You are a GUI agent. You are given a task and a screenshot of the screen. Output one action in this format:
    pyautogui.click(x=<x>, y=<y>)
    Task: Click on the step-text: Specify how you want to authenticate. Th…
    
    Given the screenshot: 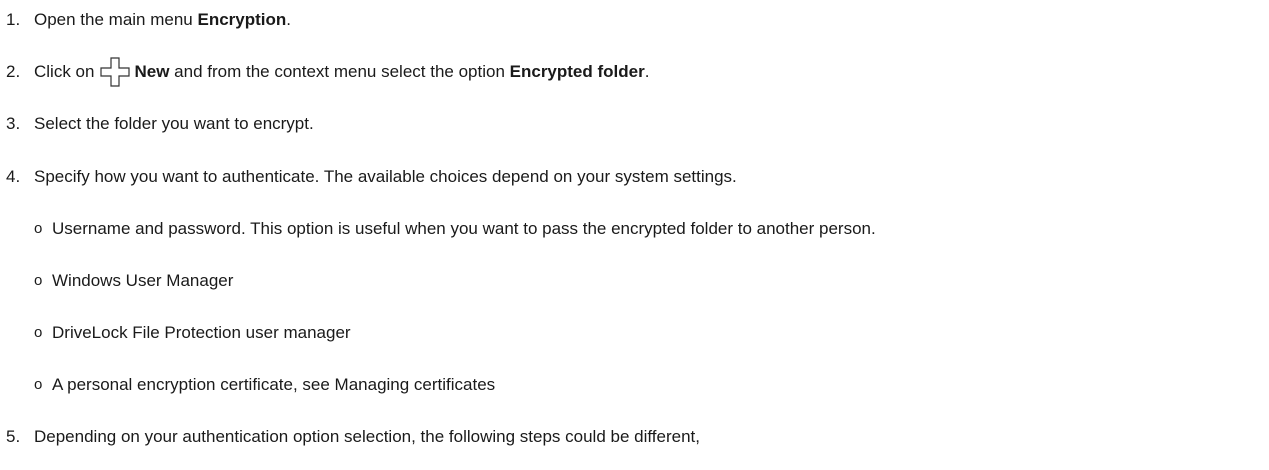 What is the action you would take?
    pyautogui.click(x=385, y=176)
    